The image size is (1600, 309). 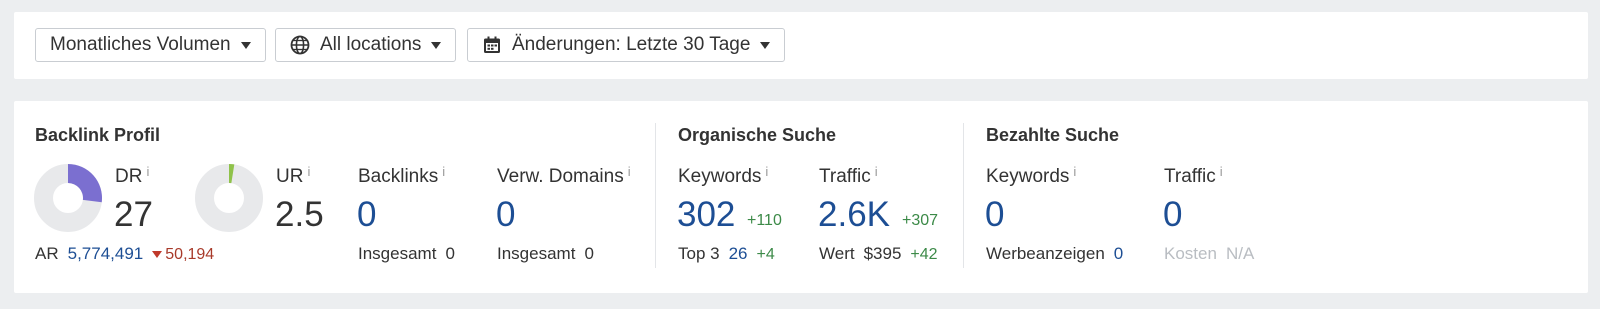 What do you see at coordinates (402, 175) in the screenshot?
I see `backlinks-label: Backlinks i` at bounding box center [402, 175].